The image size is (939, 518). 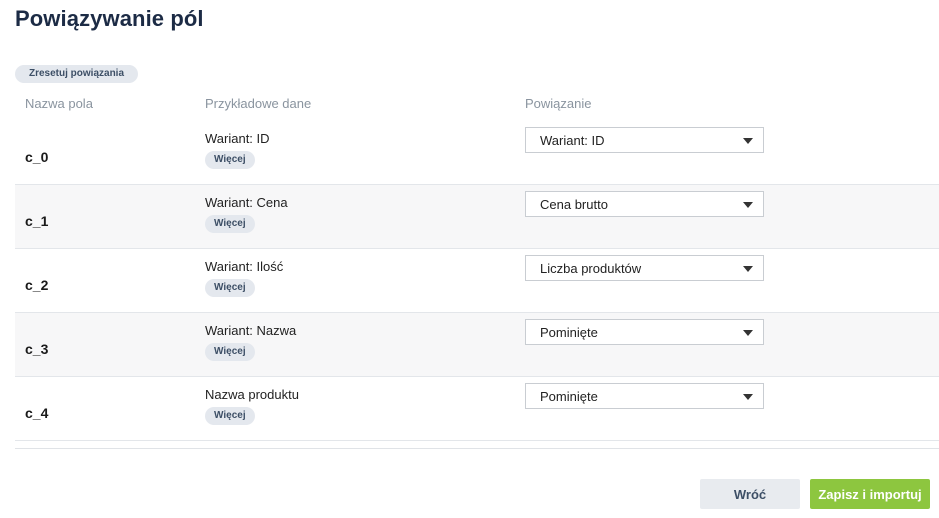 I want to click on sample-data: Nazwa produktu, so click(x=252, y=394).